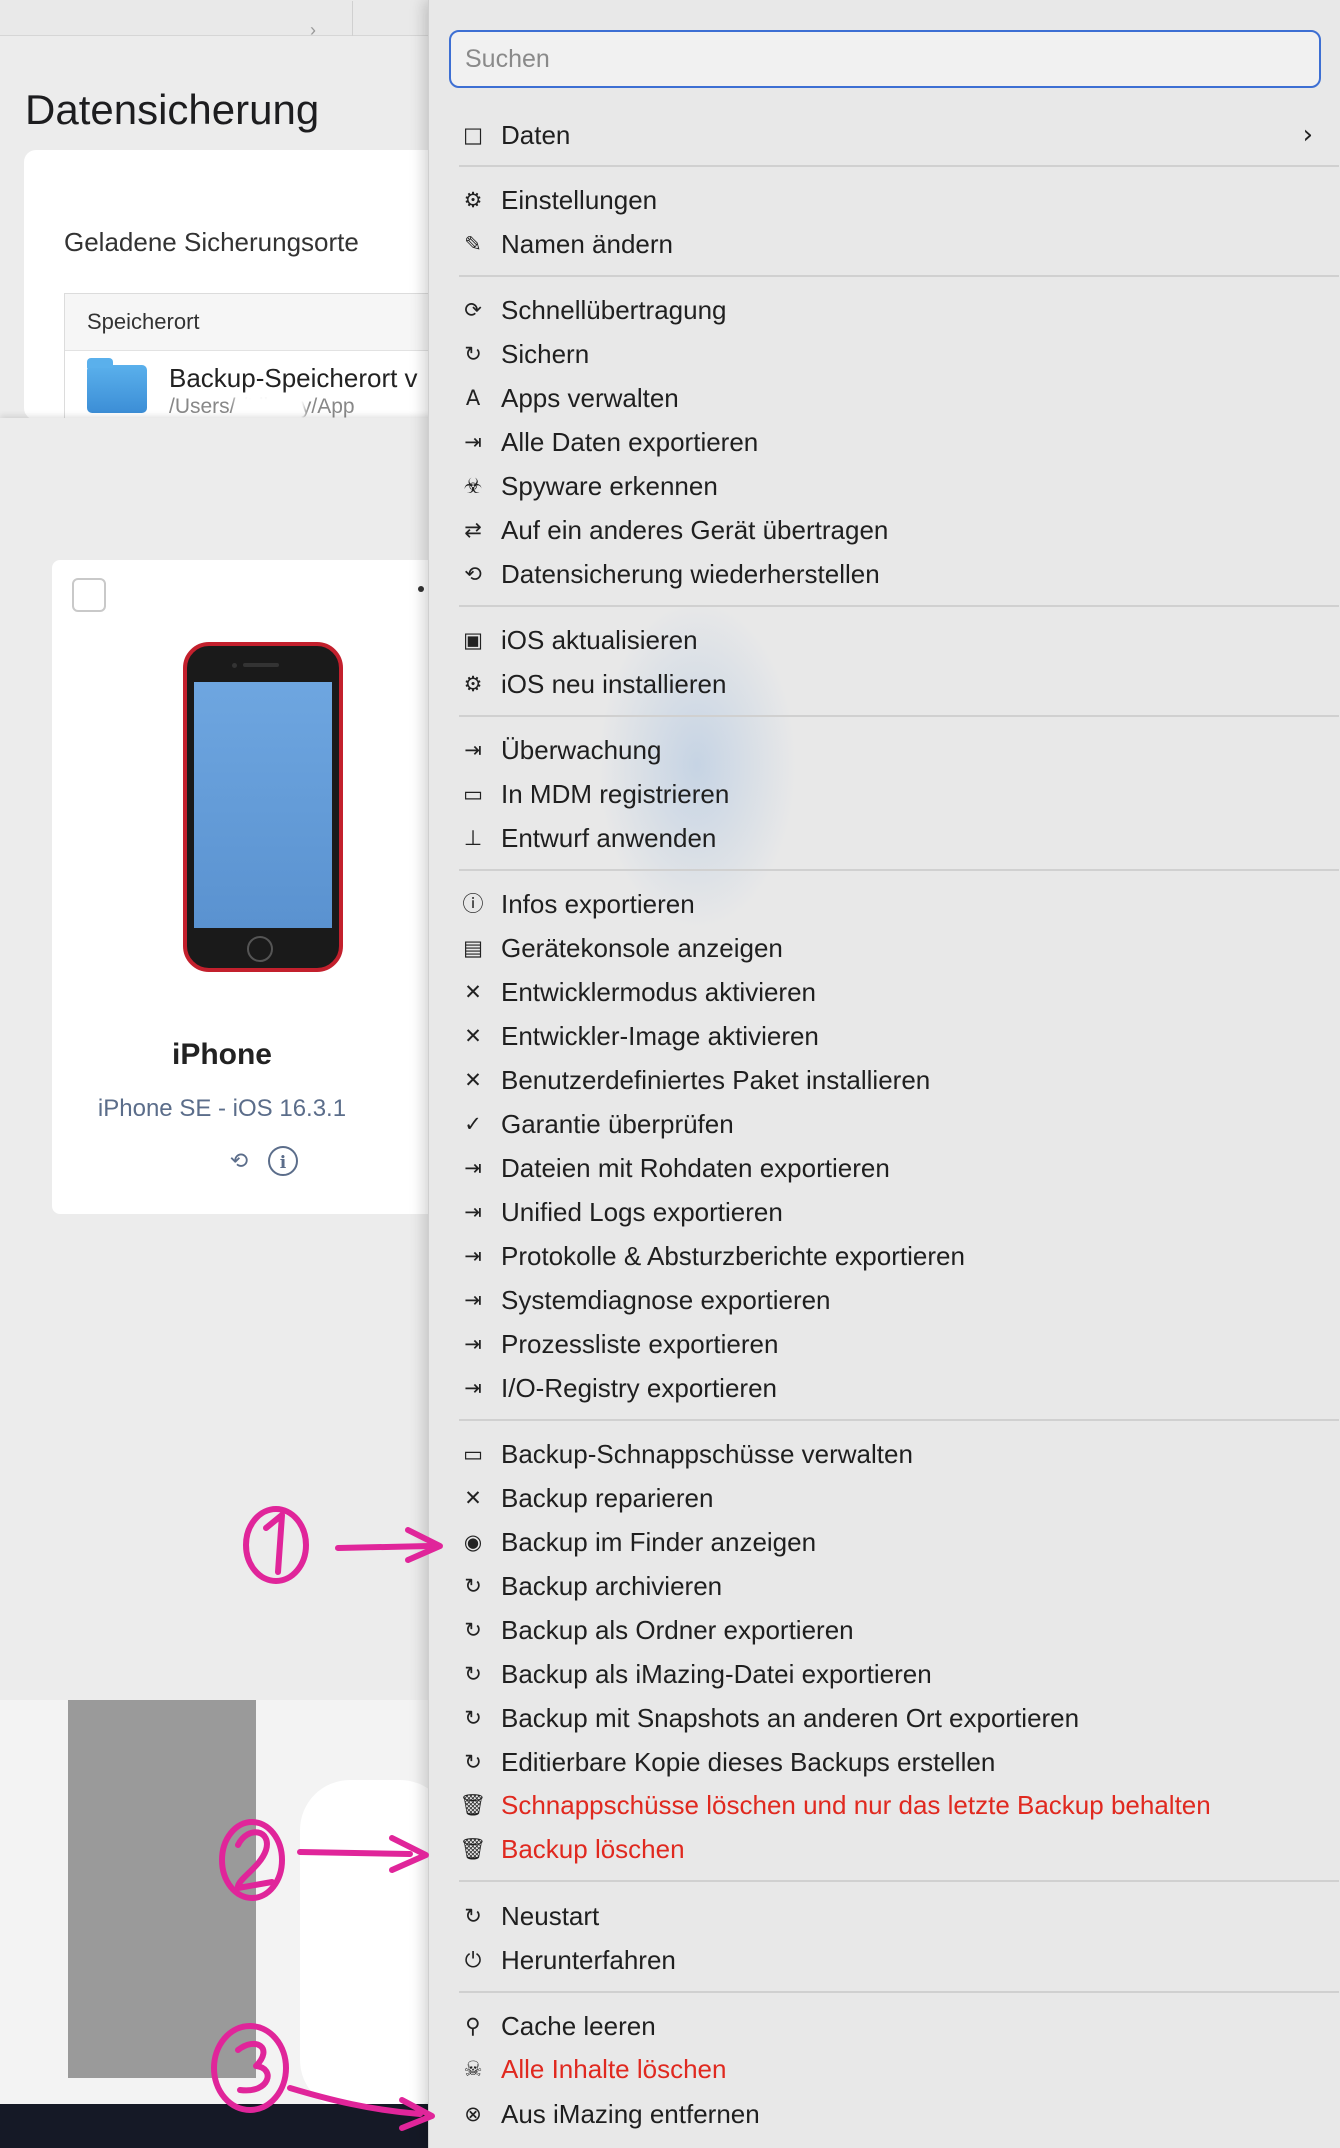  Describe the element at coordinates (239, 1161) in the screenshot. I see `backup-status-icon: ⟲` at that location.